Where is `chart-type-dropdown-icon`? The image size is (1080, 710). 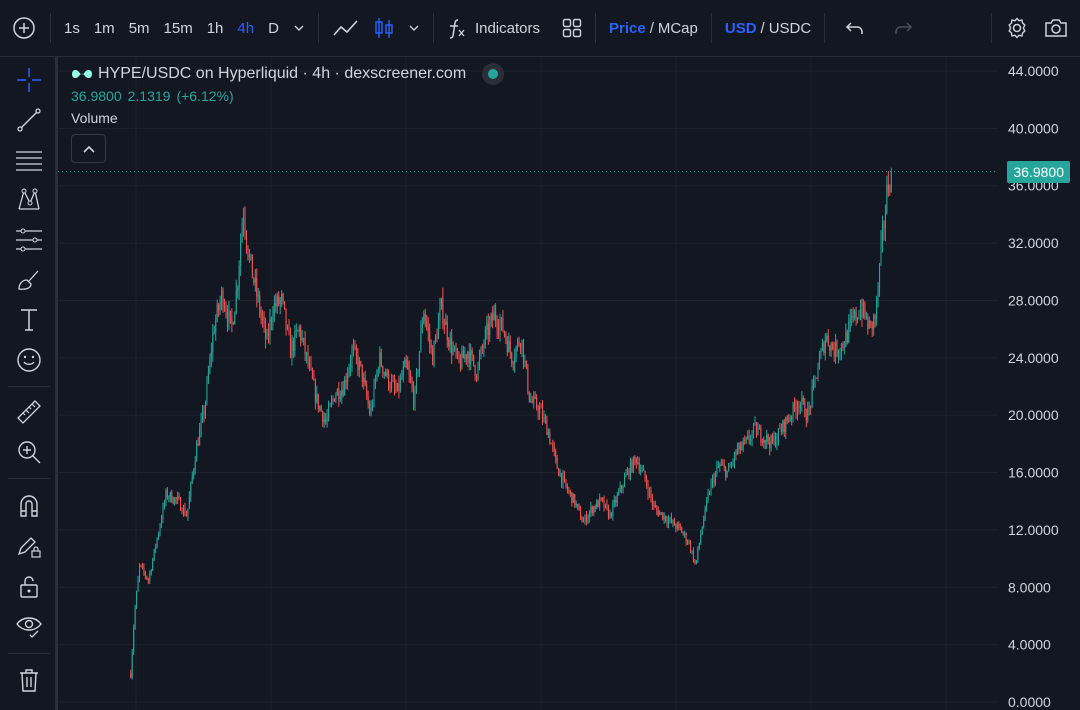 chart-type-dropdown-icon is located at coordinates (414, 28).